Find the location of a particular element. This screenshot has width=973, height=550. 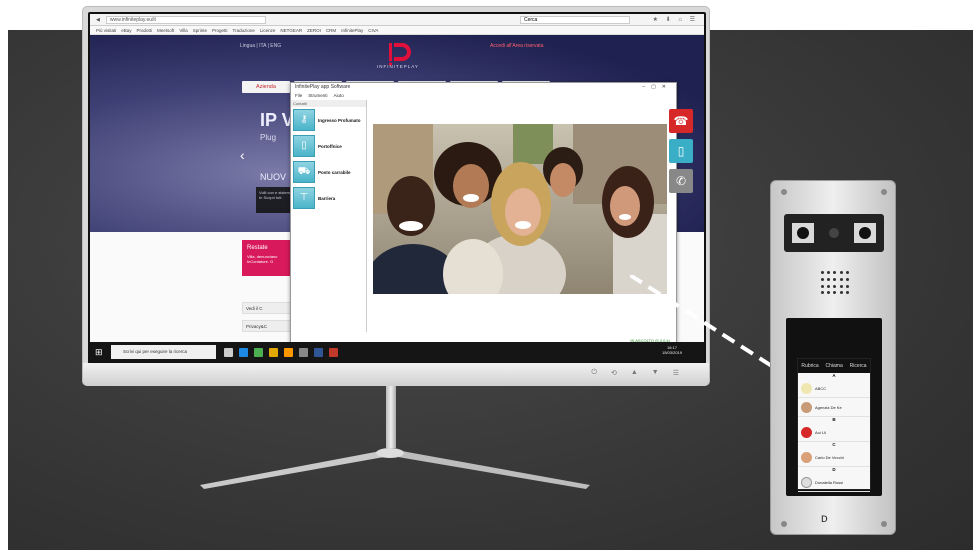

bookmark-item: Prodotti is located at coordinates (145, 30).